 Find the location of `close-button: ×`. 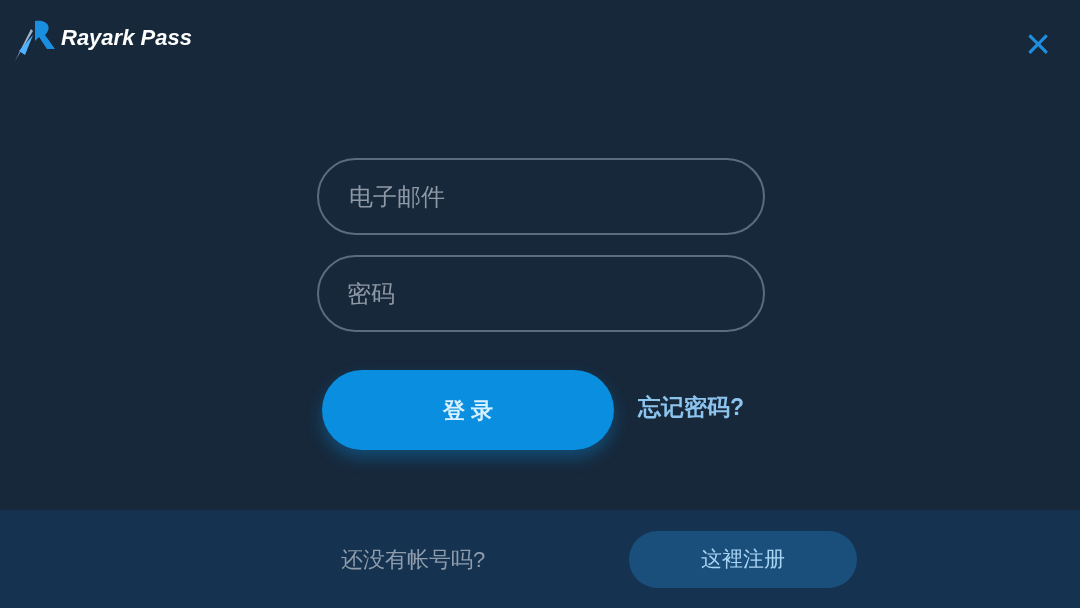

close-button: × is located at coordinates (1038, 44).